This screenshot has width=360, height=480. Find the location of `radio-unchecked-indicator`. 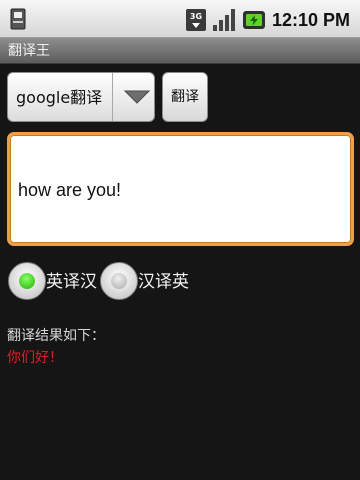

radio-unchecked-indicator is located at coordinates (119, 281).